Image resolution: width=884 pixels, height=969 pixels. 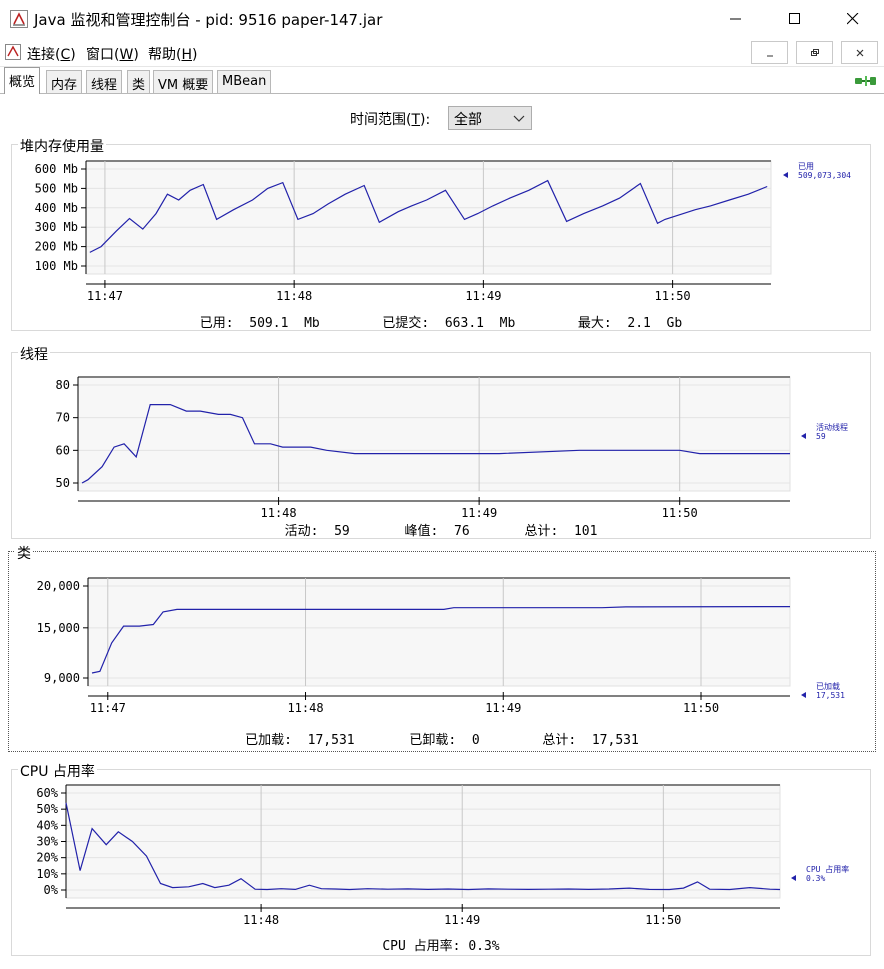 I want to click on window-title: Java 监视和管理控制台 - pid: 9516 paper-147.jar, so click(x=208, y=20).